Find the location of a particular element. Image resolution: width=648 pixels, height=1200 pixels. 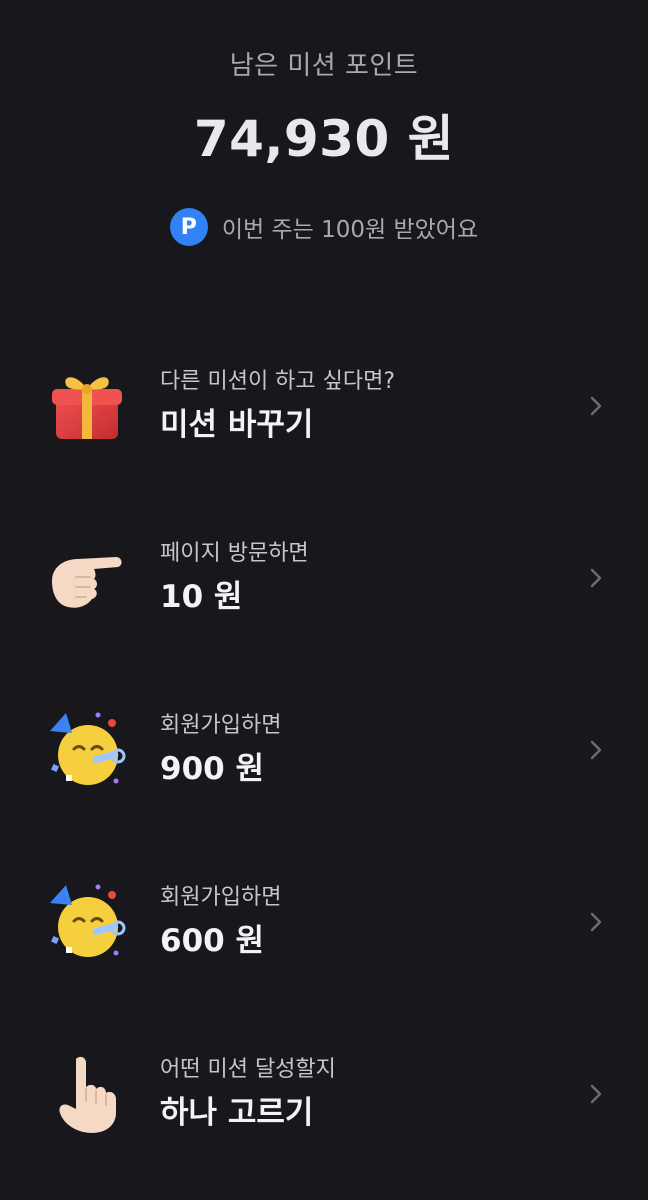

mission-texts: 다른 미션이 하고 싶다면? 미션 바꾸기 is located at coordinates (277, 406).